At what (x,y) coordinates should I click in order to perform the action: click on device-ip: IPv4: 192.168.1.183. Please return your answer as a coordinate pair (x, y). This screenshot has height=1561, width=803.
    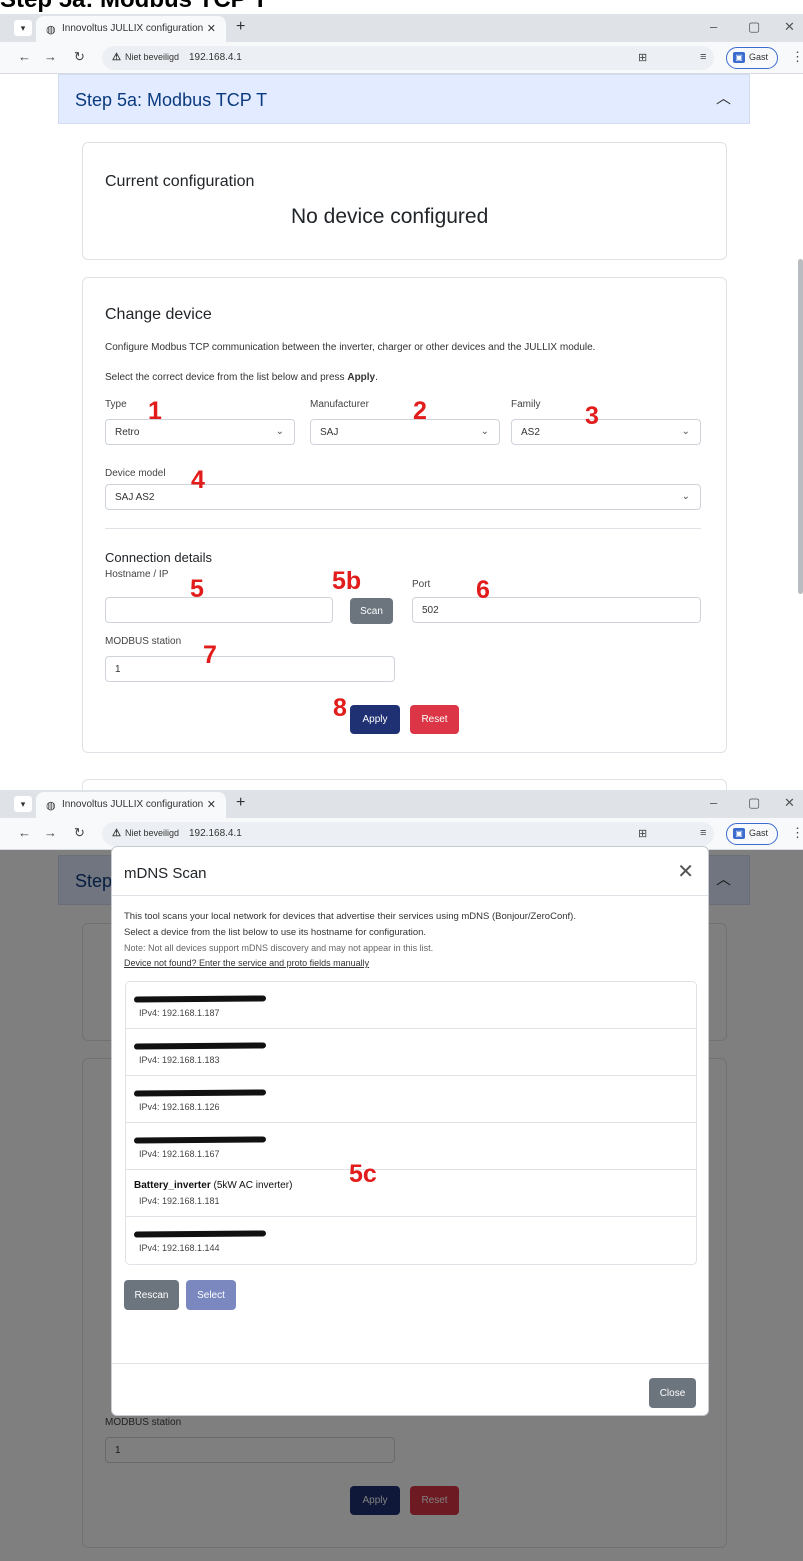
    Looking at the image, I should click on (179, 1060).